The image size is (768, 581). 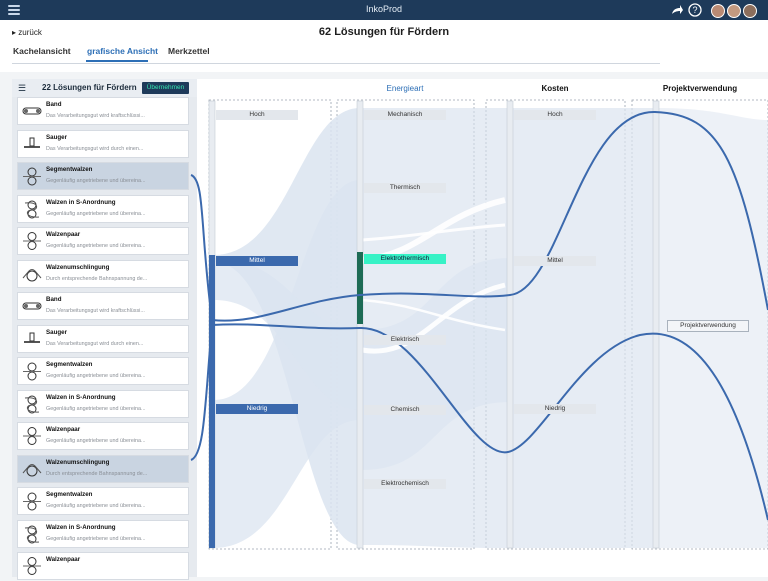 I want to click on node-projektverwendung: Projektverwendung, so click(x=708, y=326).